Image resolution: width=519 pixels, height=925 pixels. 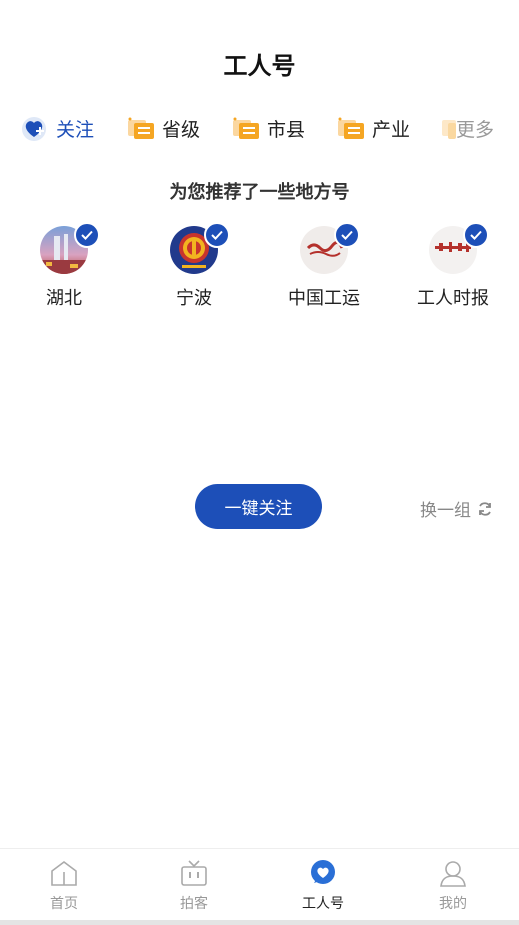 I want to click on refresh-icon, so click(x=485, y=508).